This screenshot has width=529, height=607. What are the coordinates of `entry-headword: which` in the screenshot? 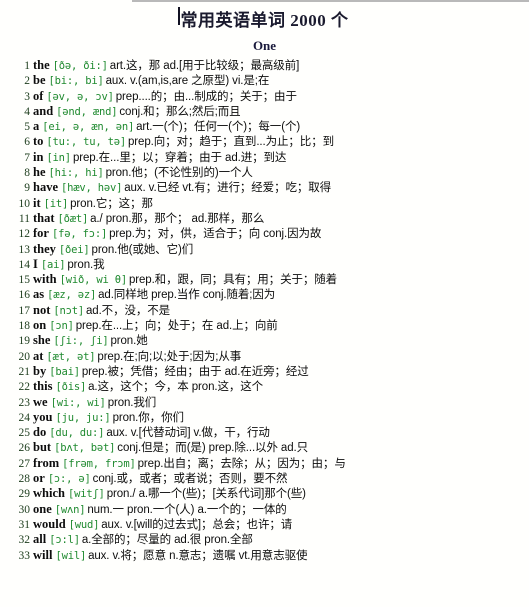 It's located at (49, 493).